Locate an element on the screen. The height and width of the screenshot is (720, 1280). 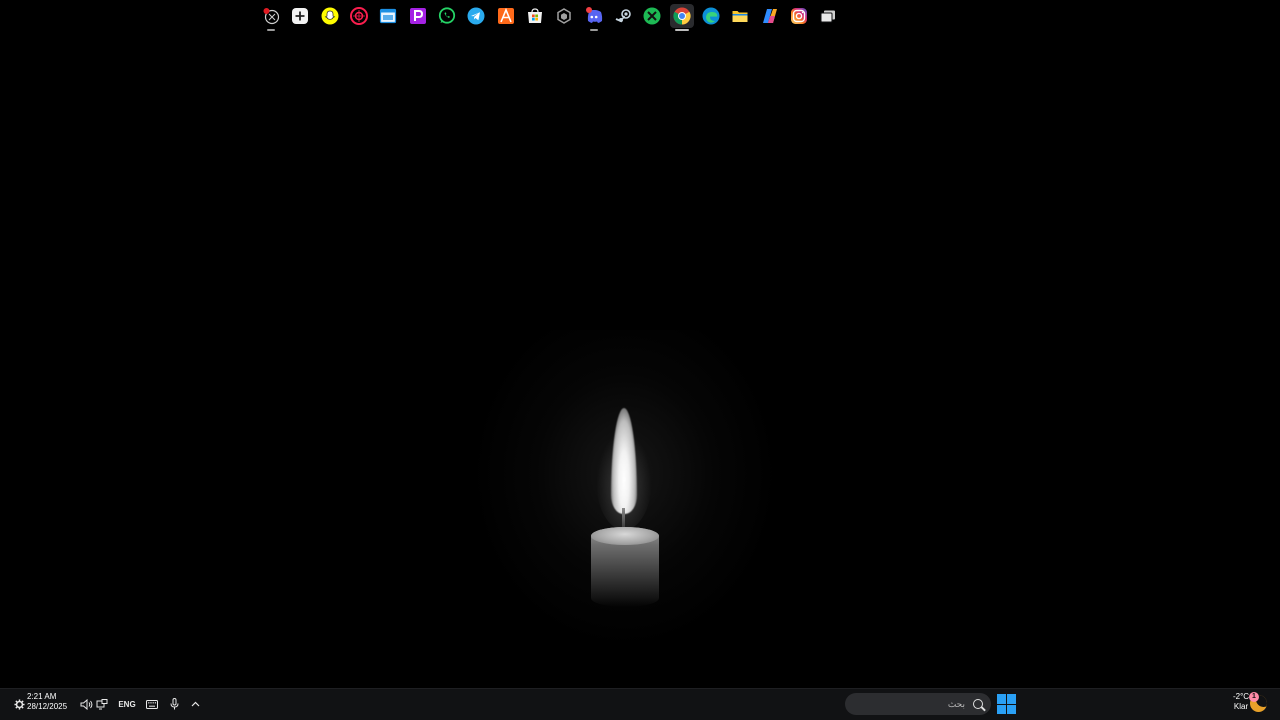
clock-time: 2:21 AM is located at coordinates (42, 696).